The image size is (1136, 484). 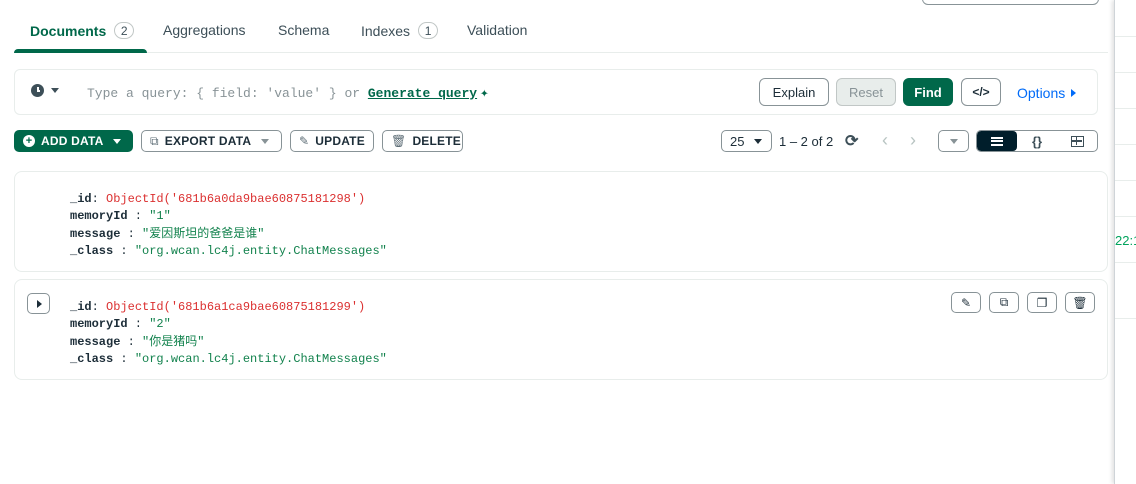 I want to click on page-size-select: 25, so click(x=746, y=141).